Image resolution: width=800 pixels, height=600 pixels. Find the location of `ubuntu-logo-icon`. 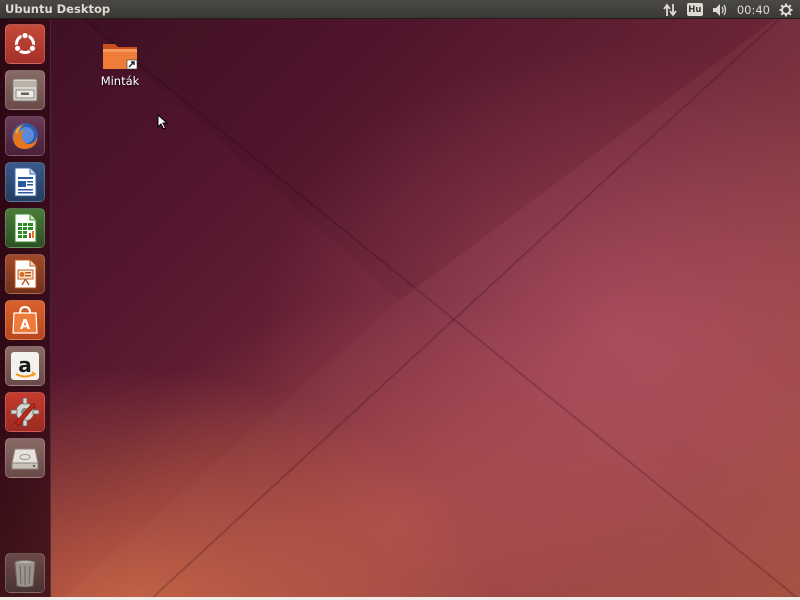

ubuntu-logo-icon is located at coordinates (25, 42).